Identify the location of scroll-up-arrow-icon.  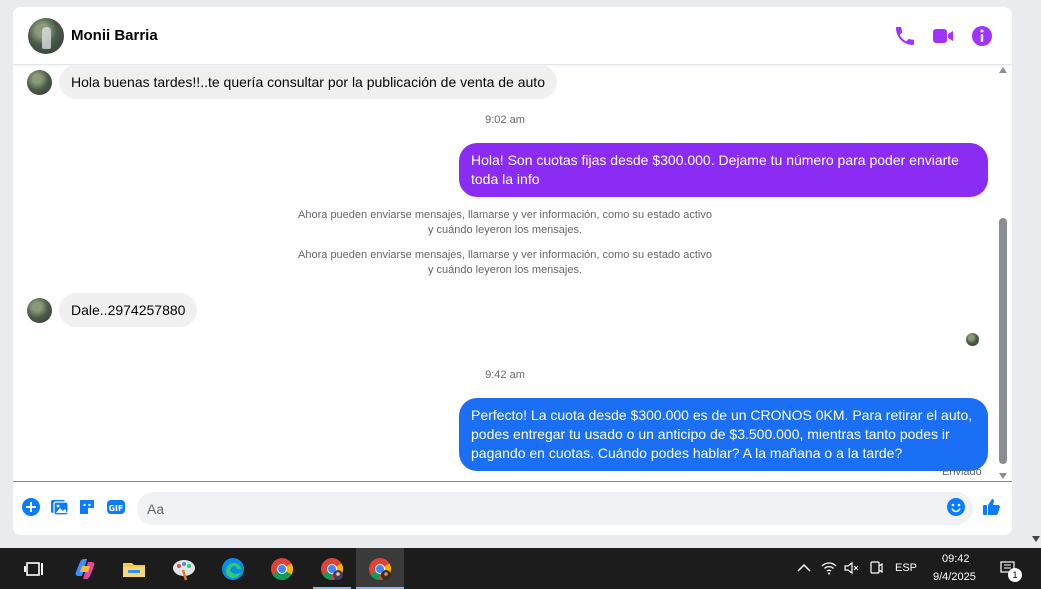
(1003, 70).